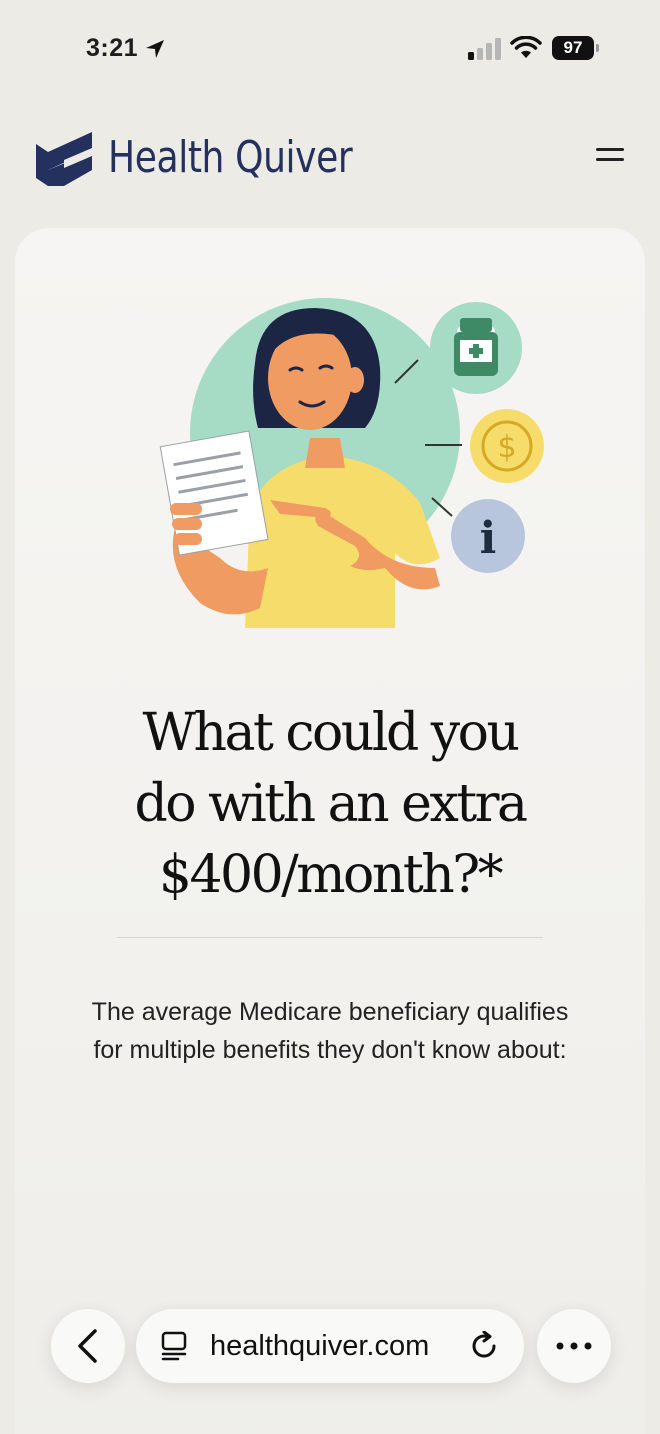 Image resolution: width=660 pixels, height=1434 pixels. Describe the element at coordinates (573, 48) in the screenshot. I see `battery-level: 97` at that location.